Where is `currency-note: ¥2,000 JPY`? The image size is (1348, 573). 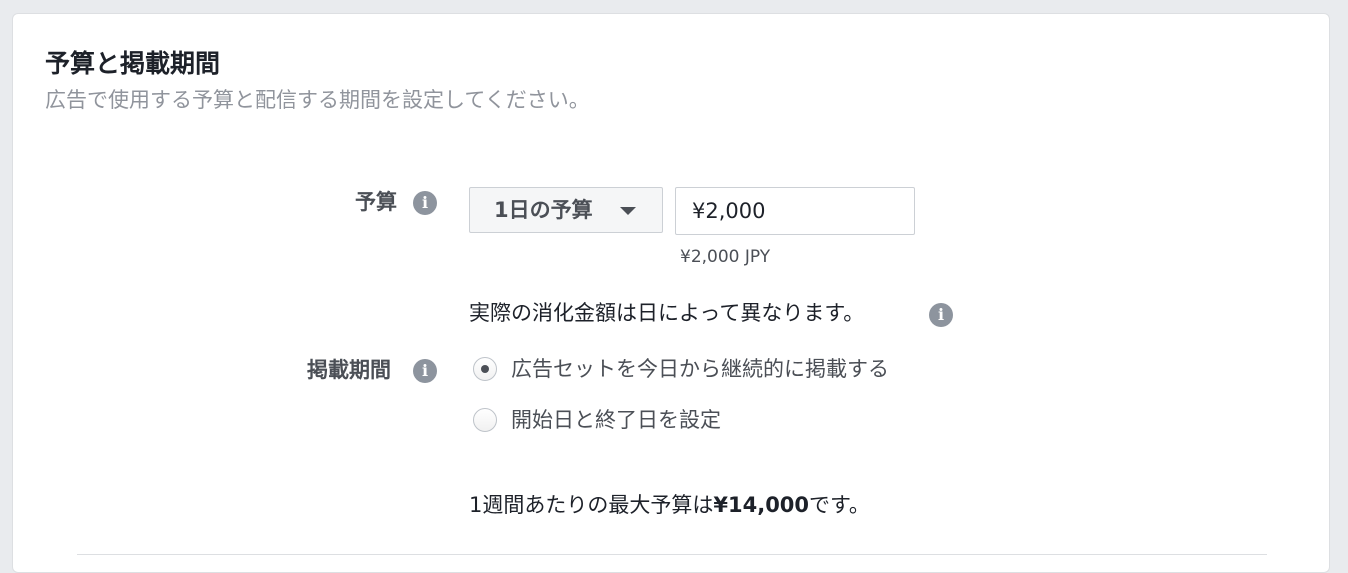 currency-note: ¥2,000 JPY is located at coordinates (725, 257).